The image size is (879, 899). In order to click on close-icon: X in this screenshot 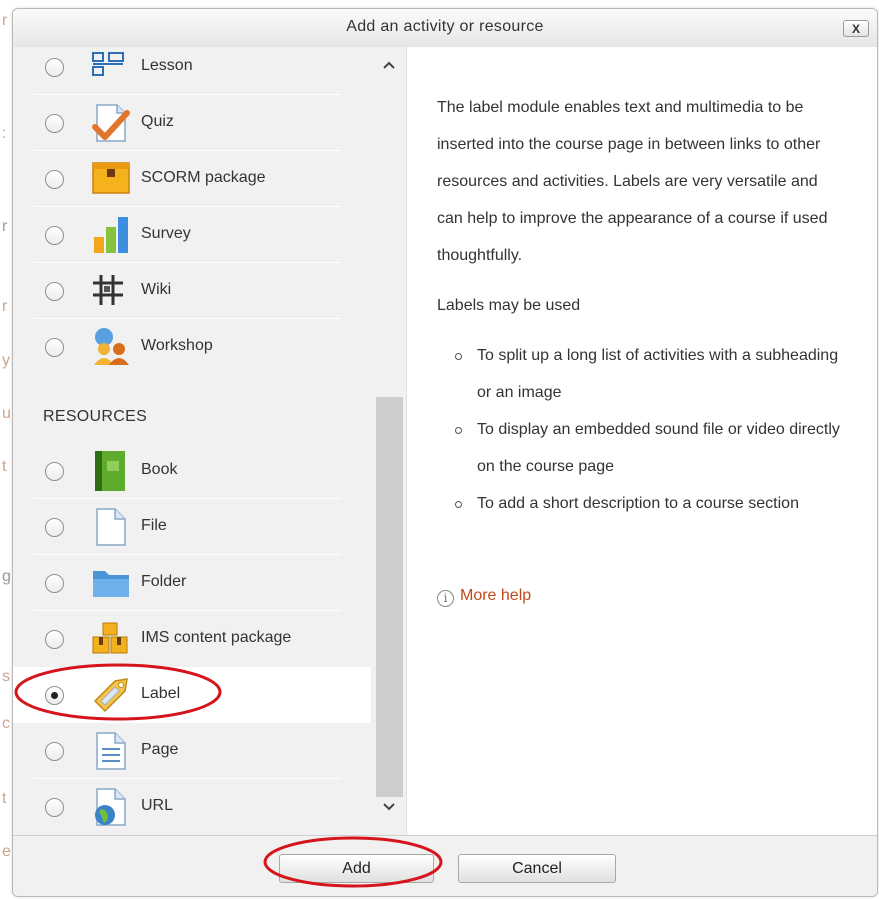, I will do `click(855, 29)`.